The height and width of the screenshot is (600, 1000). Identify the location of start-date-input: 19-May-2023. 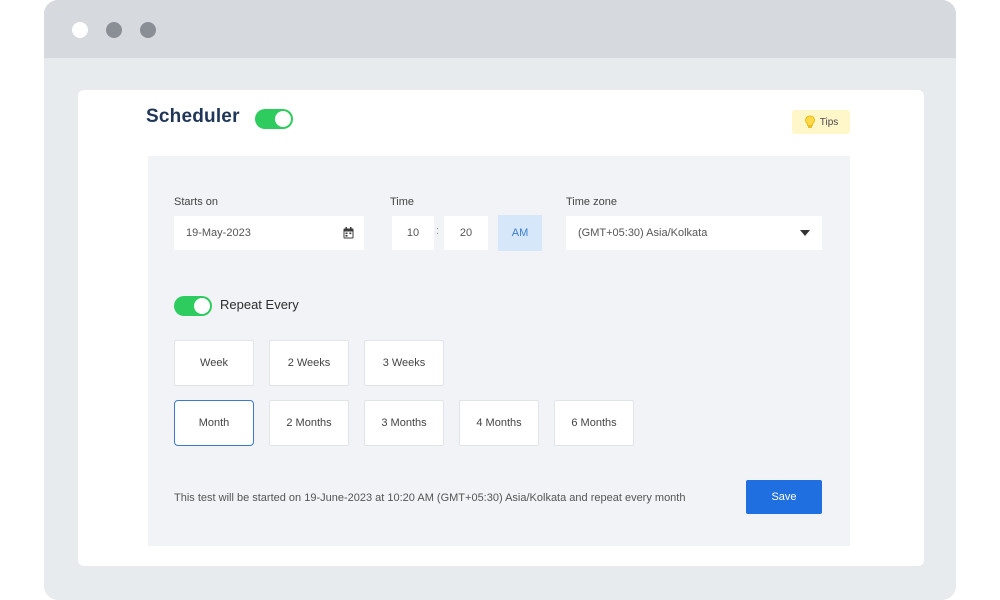
(269, 233).